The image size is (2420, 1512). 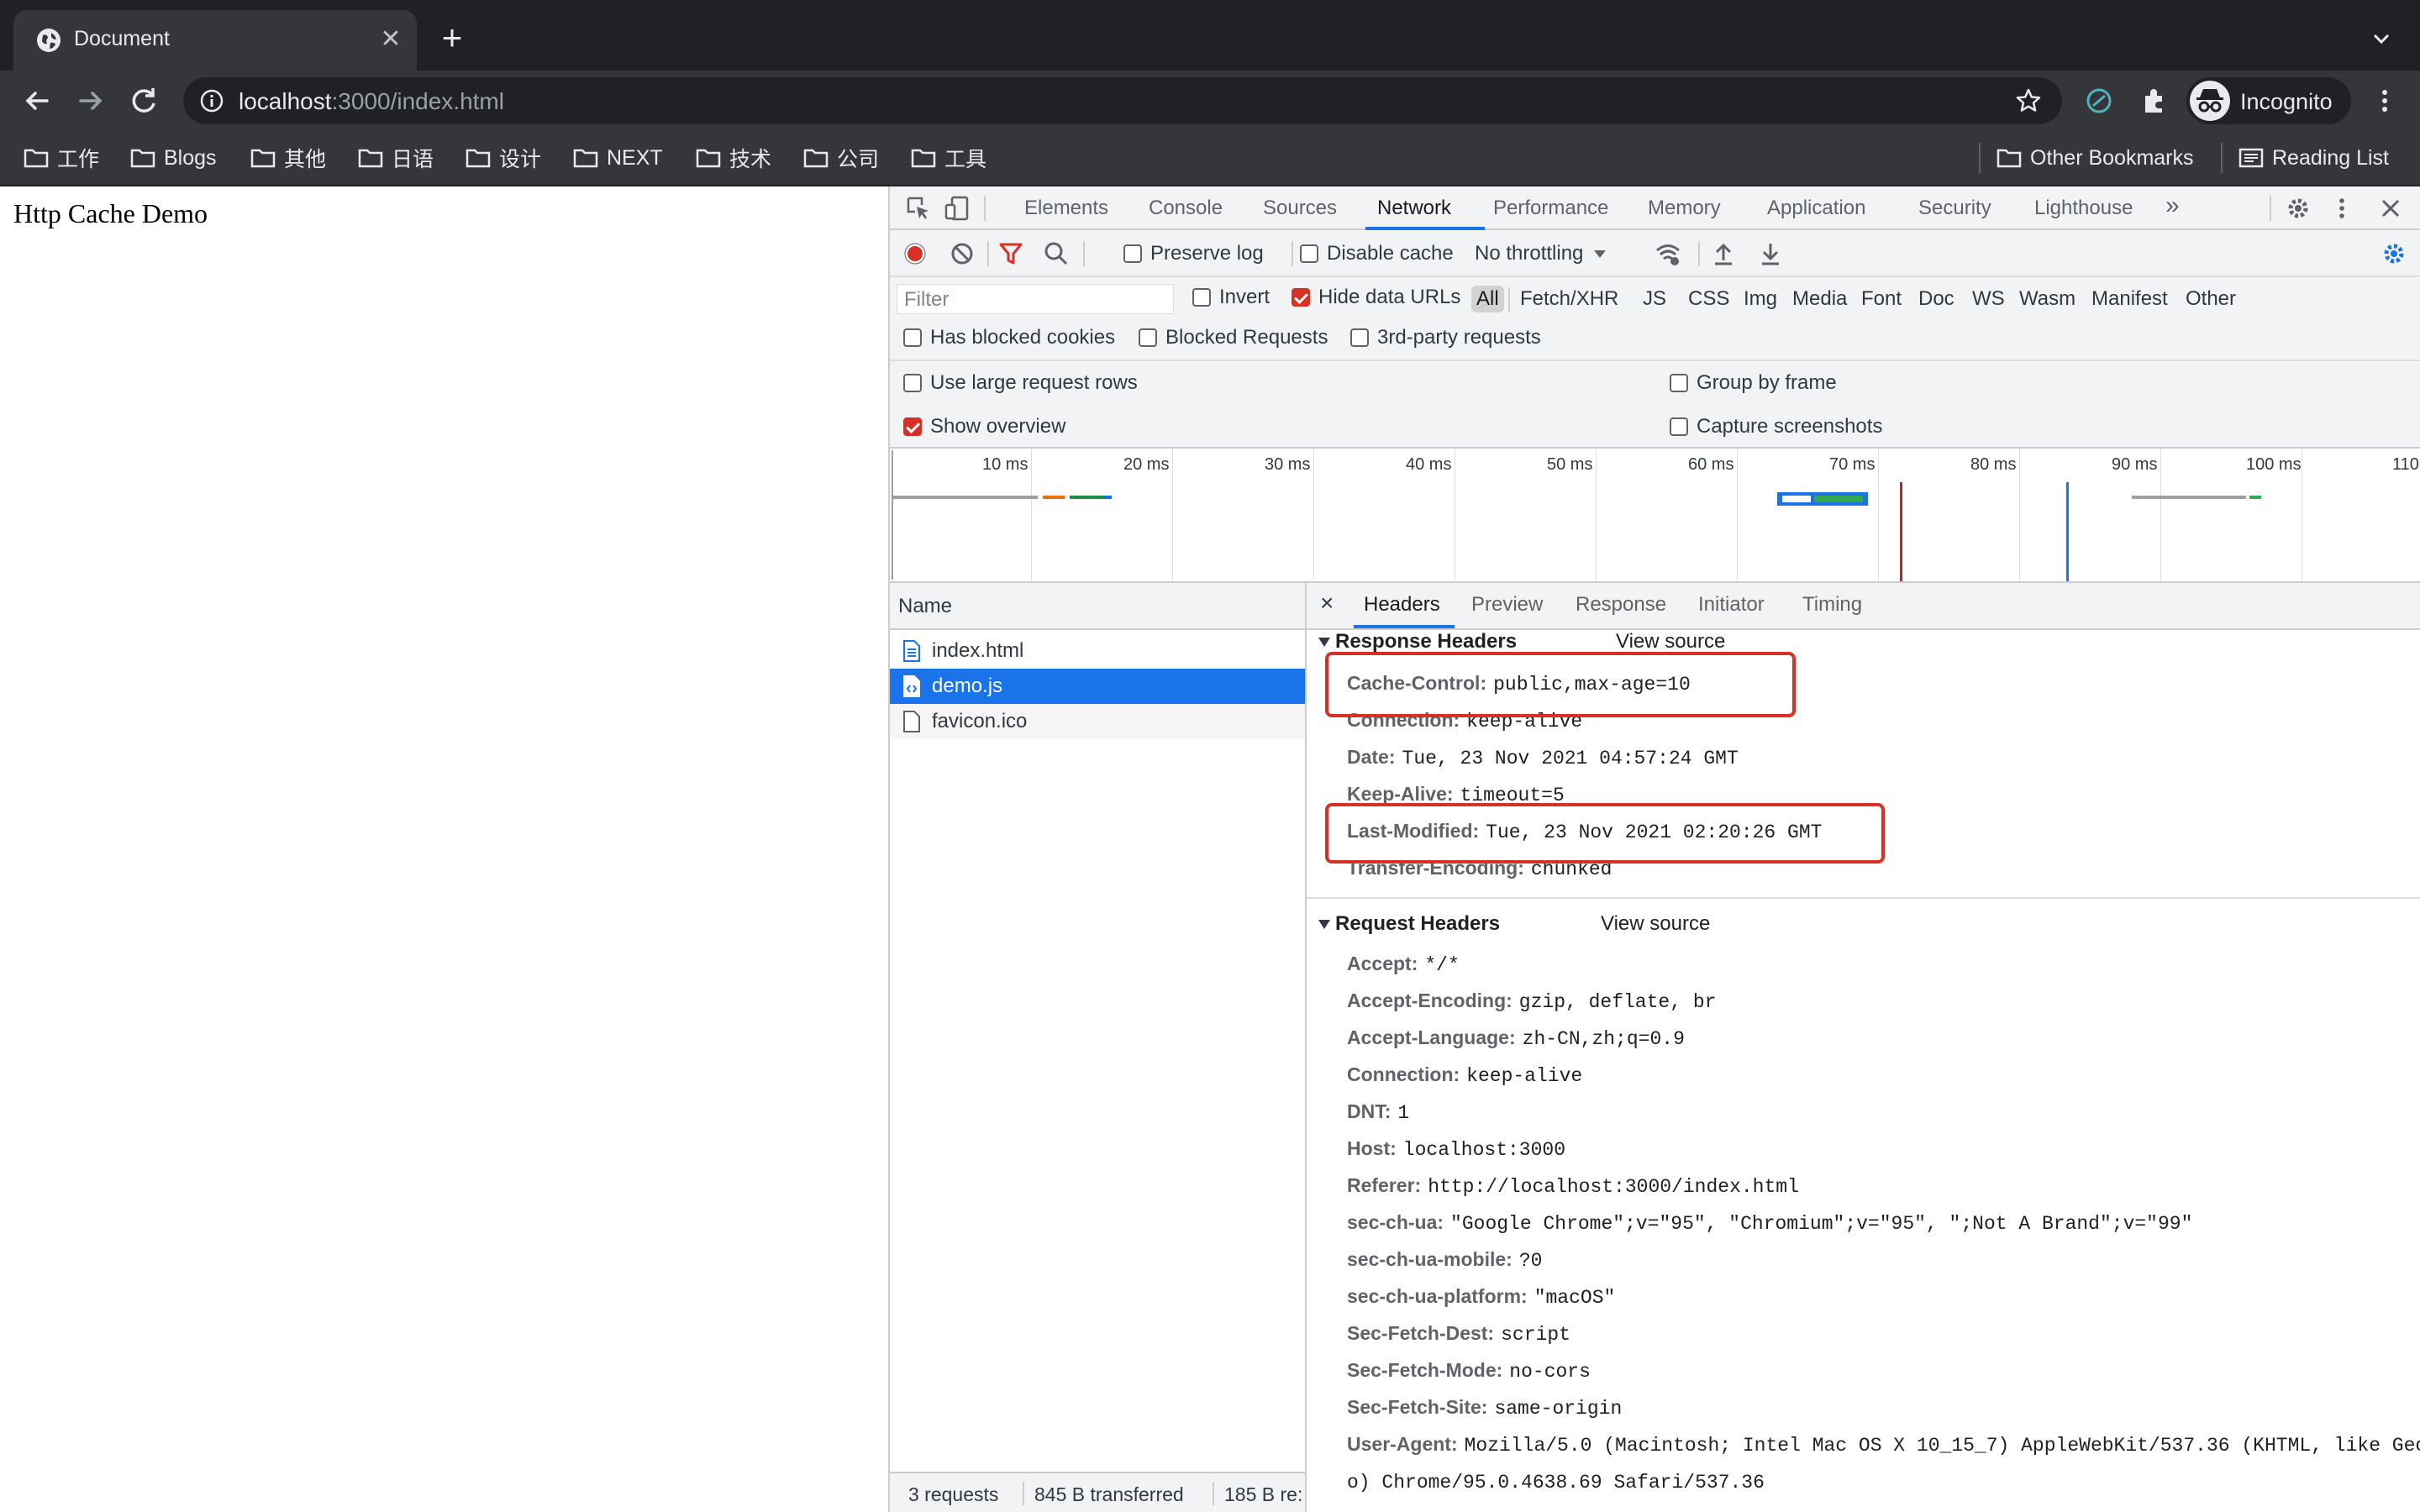 What do you see at coordinates (1621, 605) in the screenshot?
I see `tab-response: Response` at bounding box center [1621, 605].